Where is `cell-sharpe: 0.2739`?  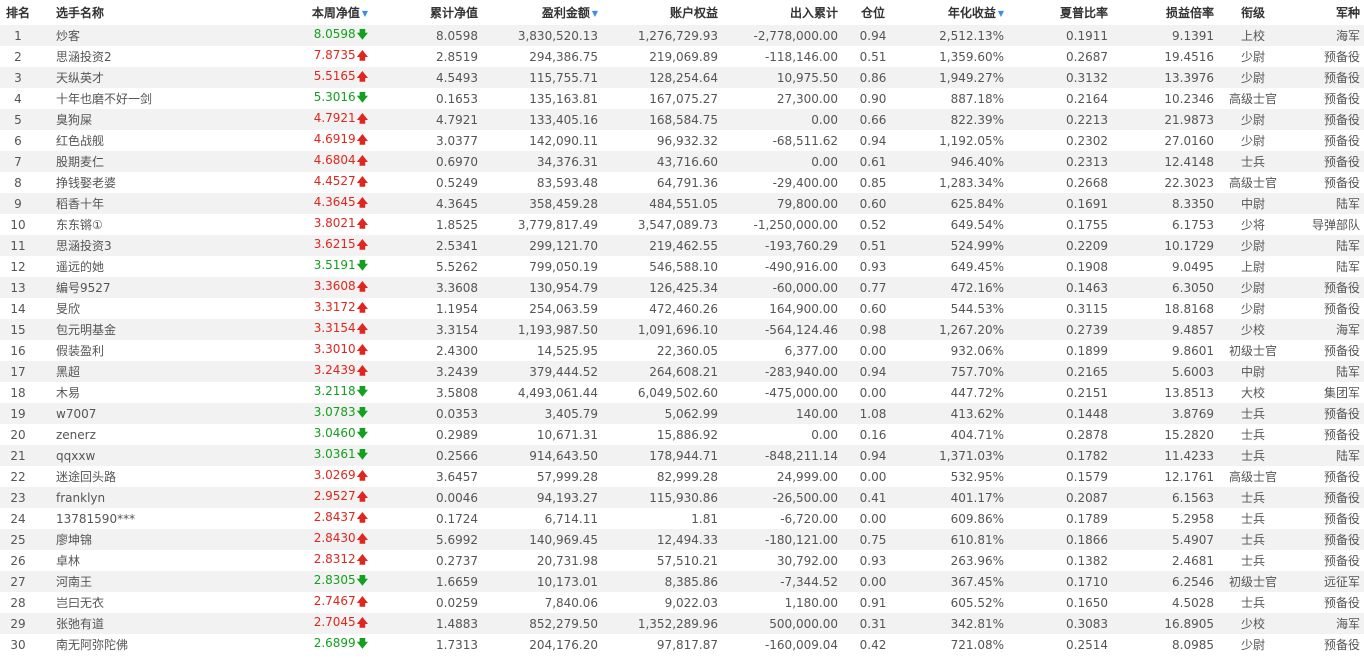 cell-sharpe: 0.2739 is located at coordinates (1087, 329).